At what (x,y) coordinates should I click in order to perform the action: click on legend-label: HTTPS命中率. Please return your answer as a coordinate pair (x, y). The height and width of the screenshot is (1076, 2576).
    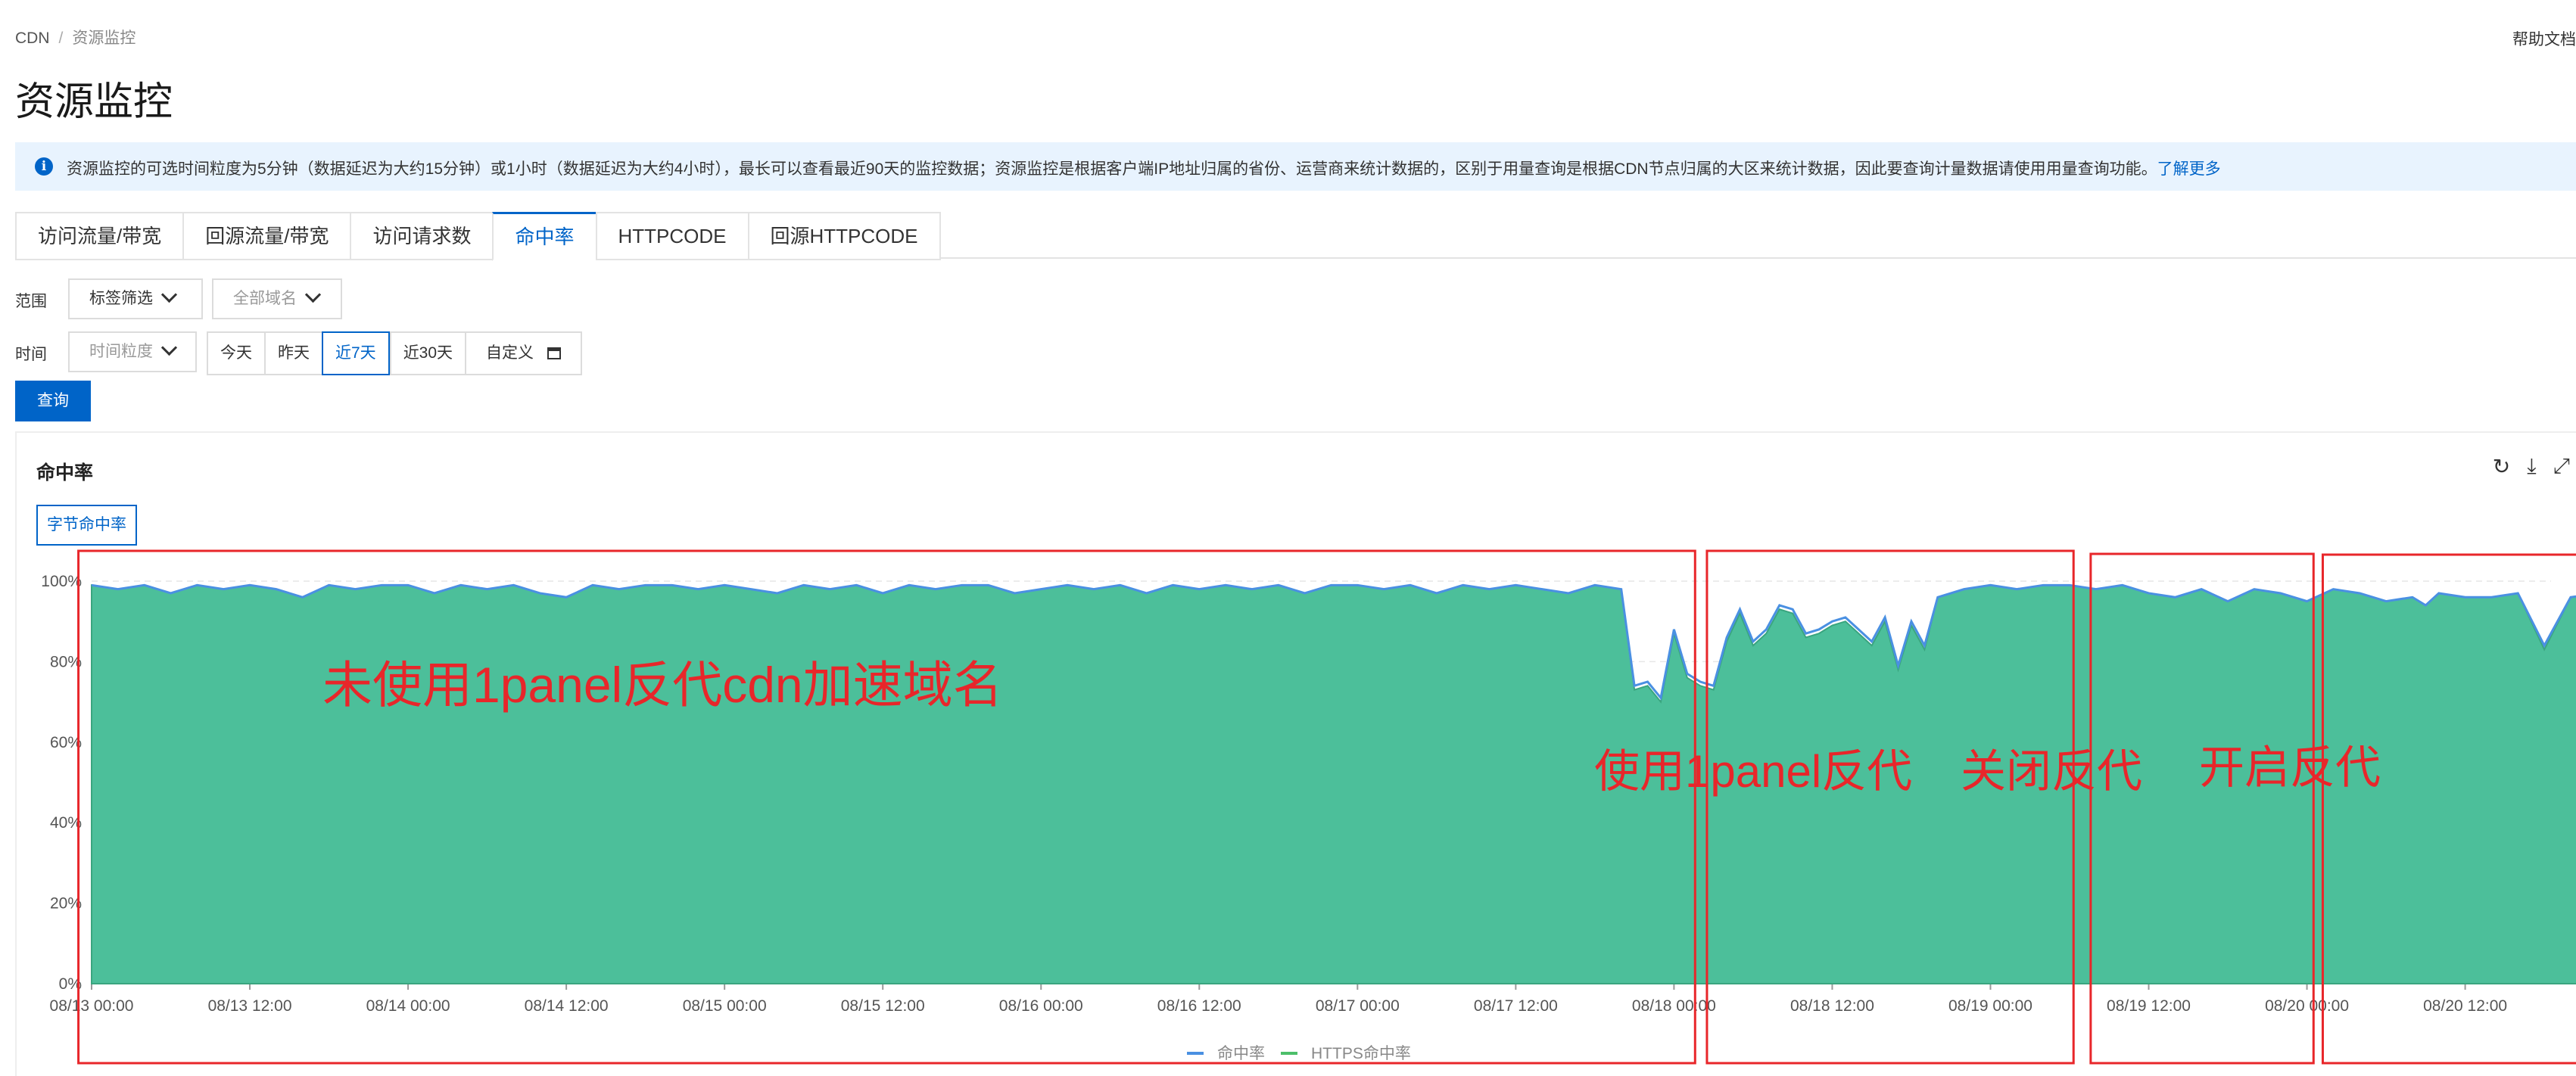
    Looking at the image, I should click on (1361, 1054).